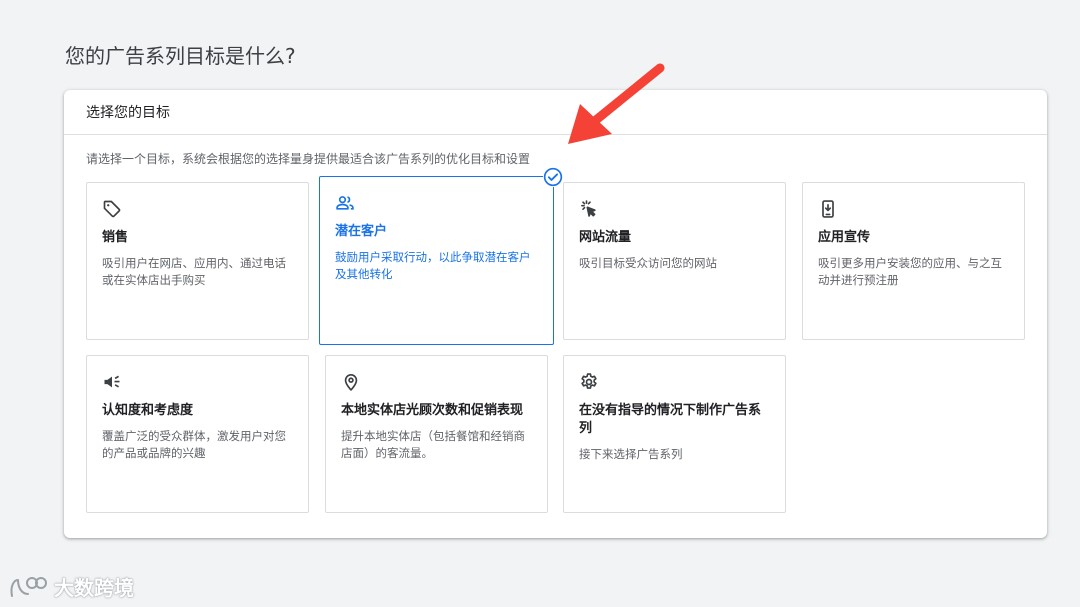 Image resolution: width=1080 pixels, height=607 pixels. I want to click on watermark: 大数跨境, so click(71, 586).